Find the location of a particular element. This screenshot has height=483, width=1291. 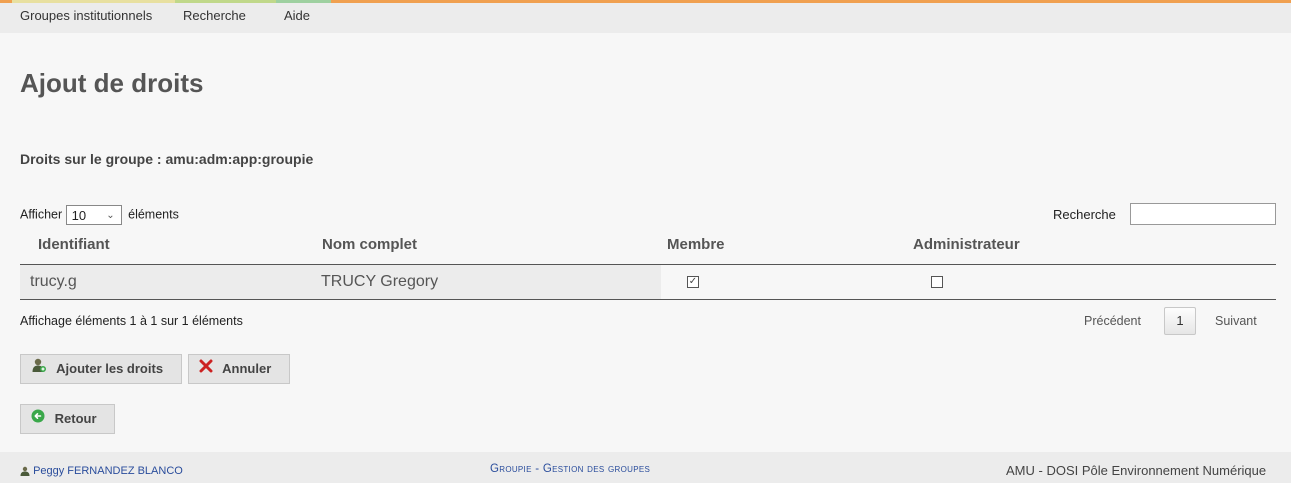

top-nav: Groupes institutionnels Recherche Aide is located at coordinates (645, 16).